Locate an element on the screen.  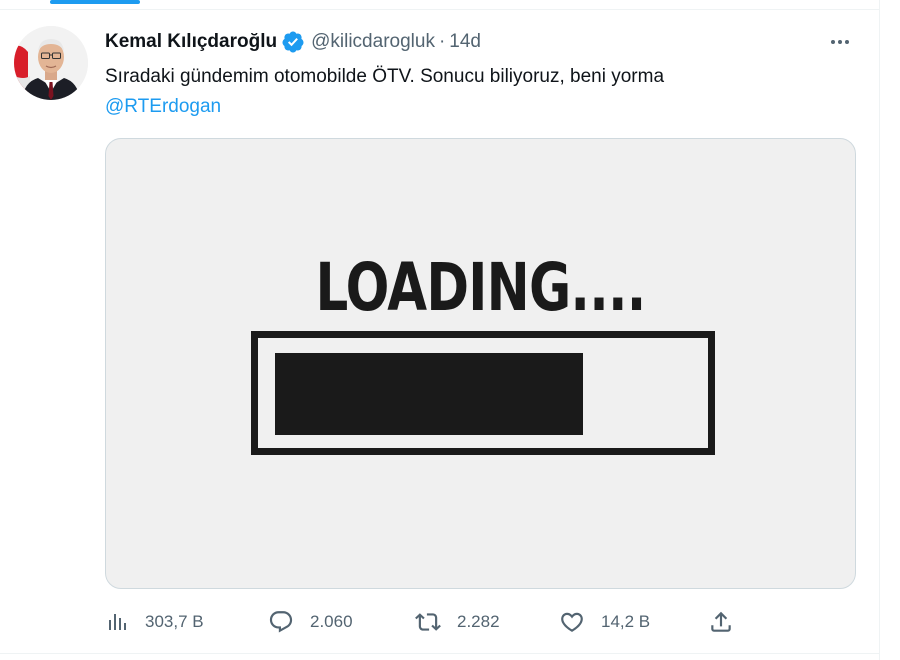
tweet-timestamp: 14d is located at coordinates (465, 42).